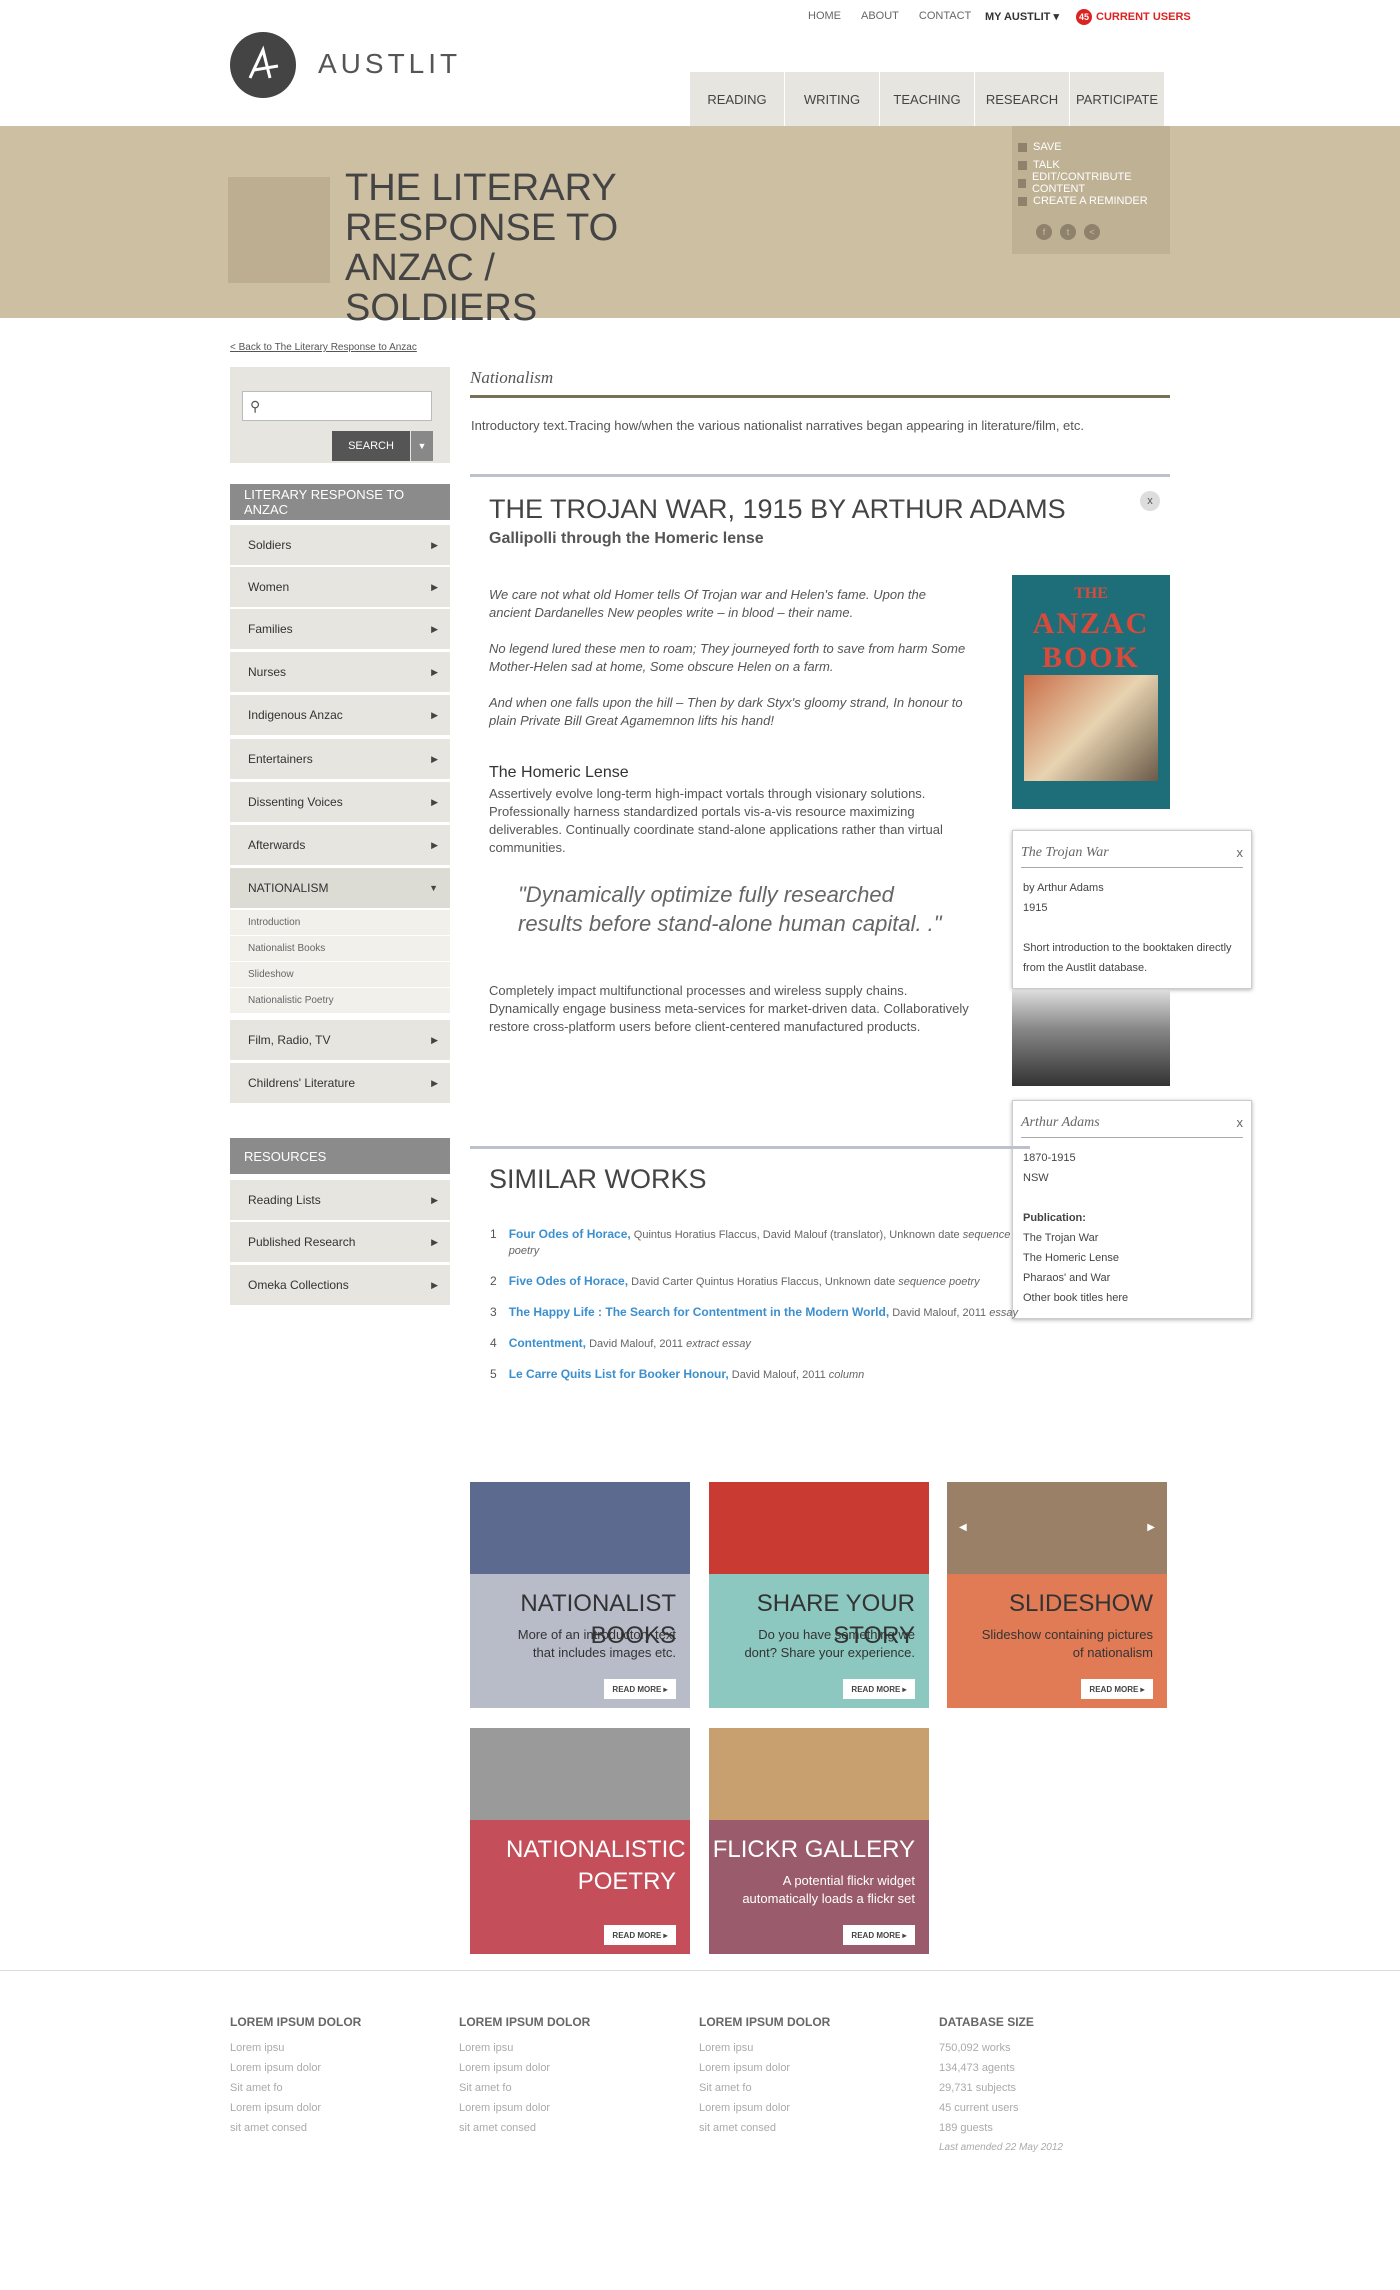 This screenshot has width=1400, height=2290. Describe the element at coordinates (340, 629) in the screenshot. I see `sidebar-item-families: Families ▶` at that location.